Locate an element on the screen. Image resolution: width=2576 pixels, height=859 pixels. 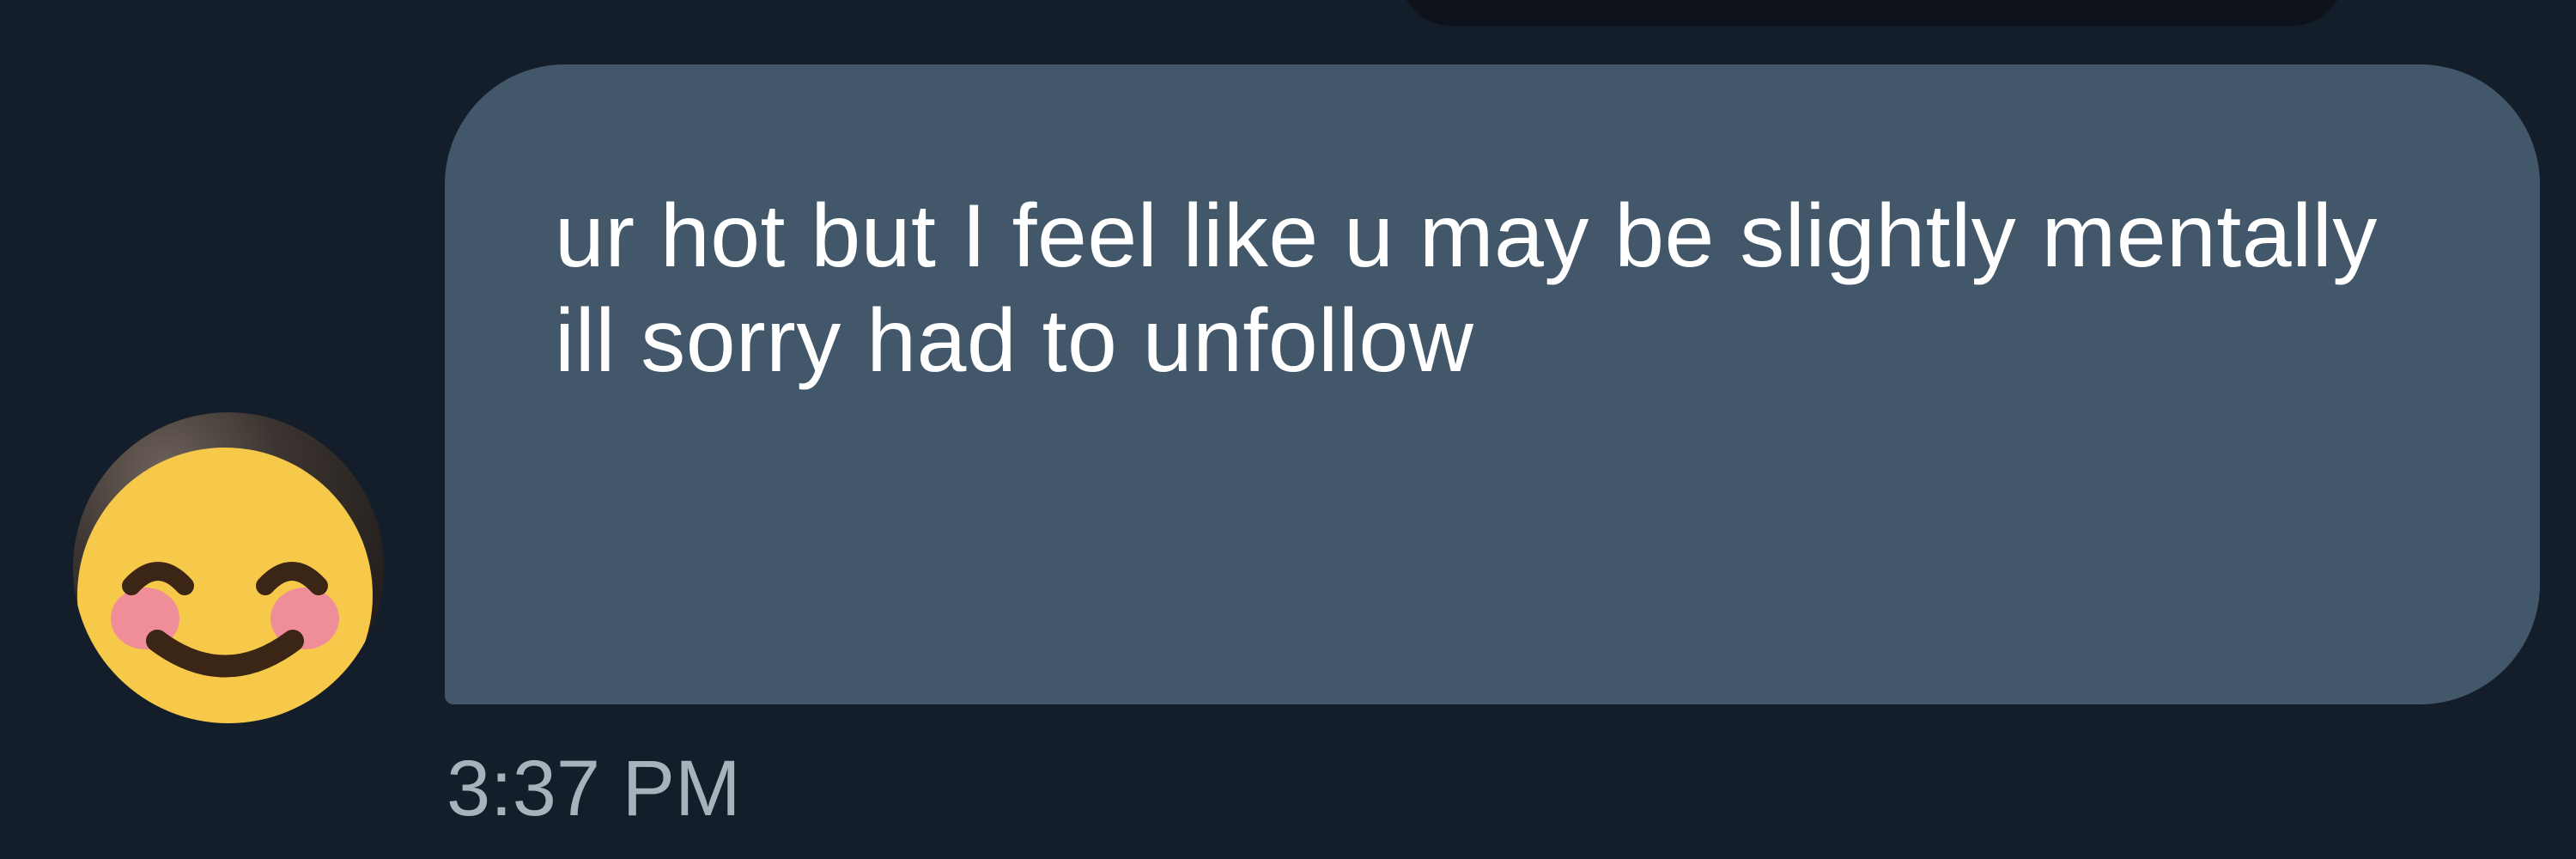
smiling-face-with-smiling-eyes-icon is located at coordinates (225, 585).